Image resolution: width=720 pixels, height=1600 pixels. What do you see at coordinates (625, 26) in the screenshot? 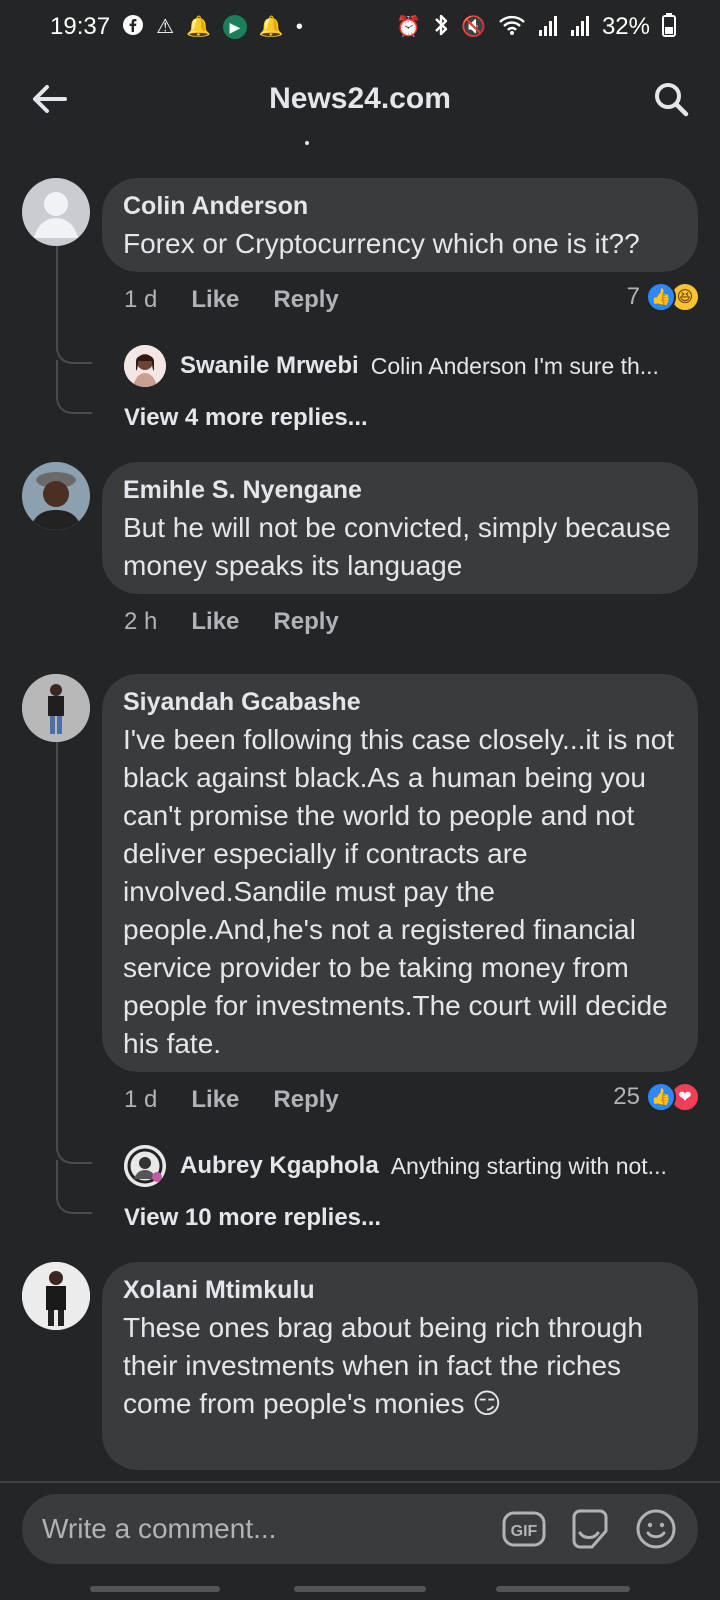
I see `battery-percent: 32%` at bounding box center [625, 26].